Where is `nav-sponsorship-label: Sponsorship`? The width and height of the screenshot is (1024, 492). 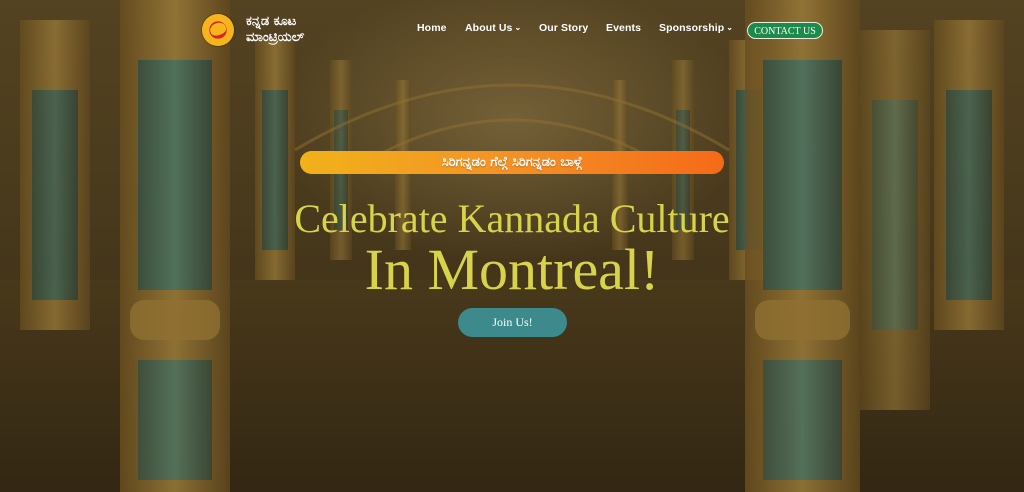
nav-sponsorship-label: Sponsorship is located at coordinates (692, 28).